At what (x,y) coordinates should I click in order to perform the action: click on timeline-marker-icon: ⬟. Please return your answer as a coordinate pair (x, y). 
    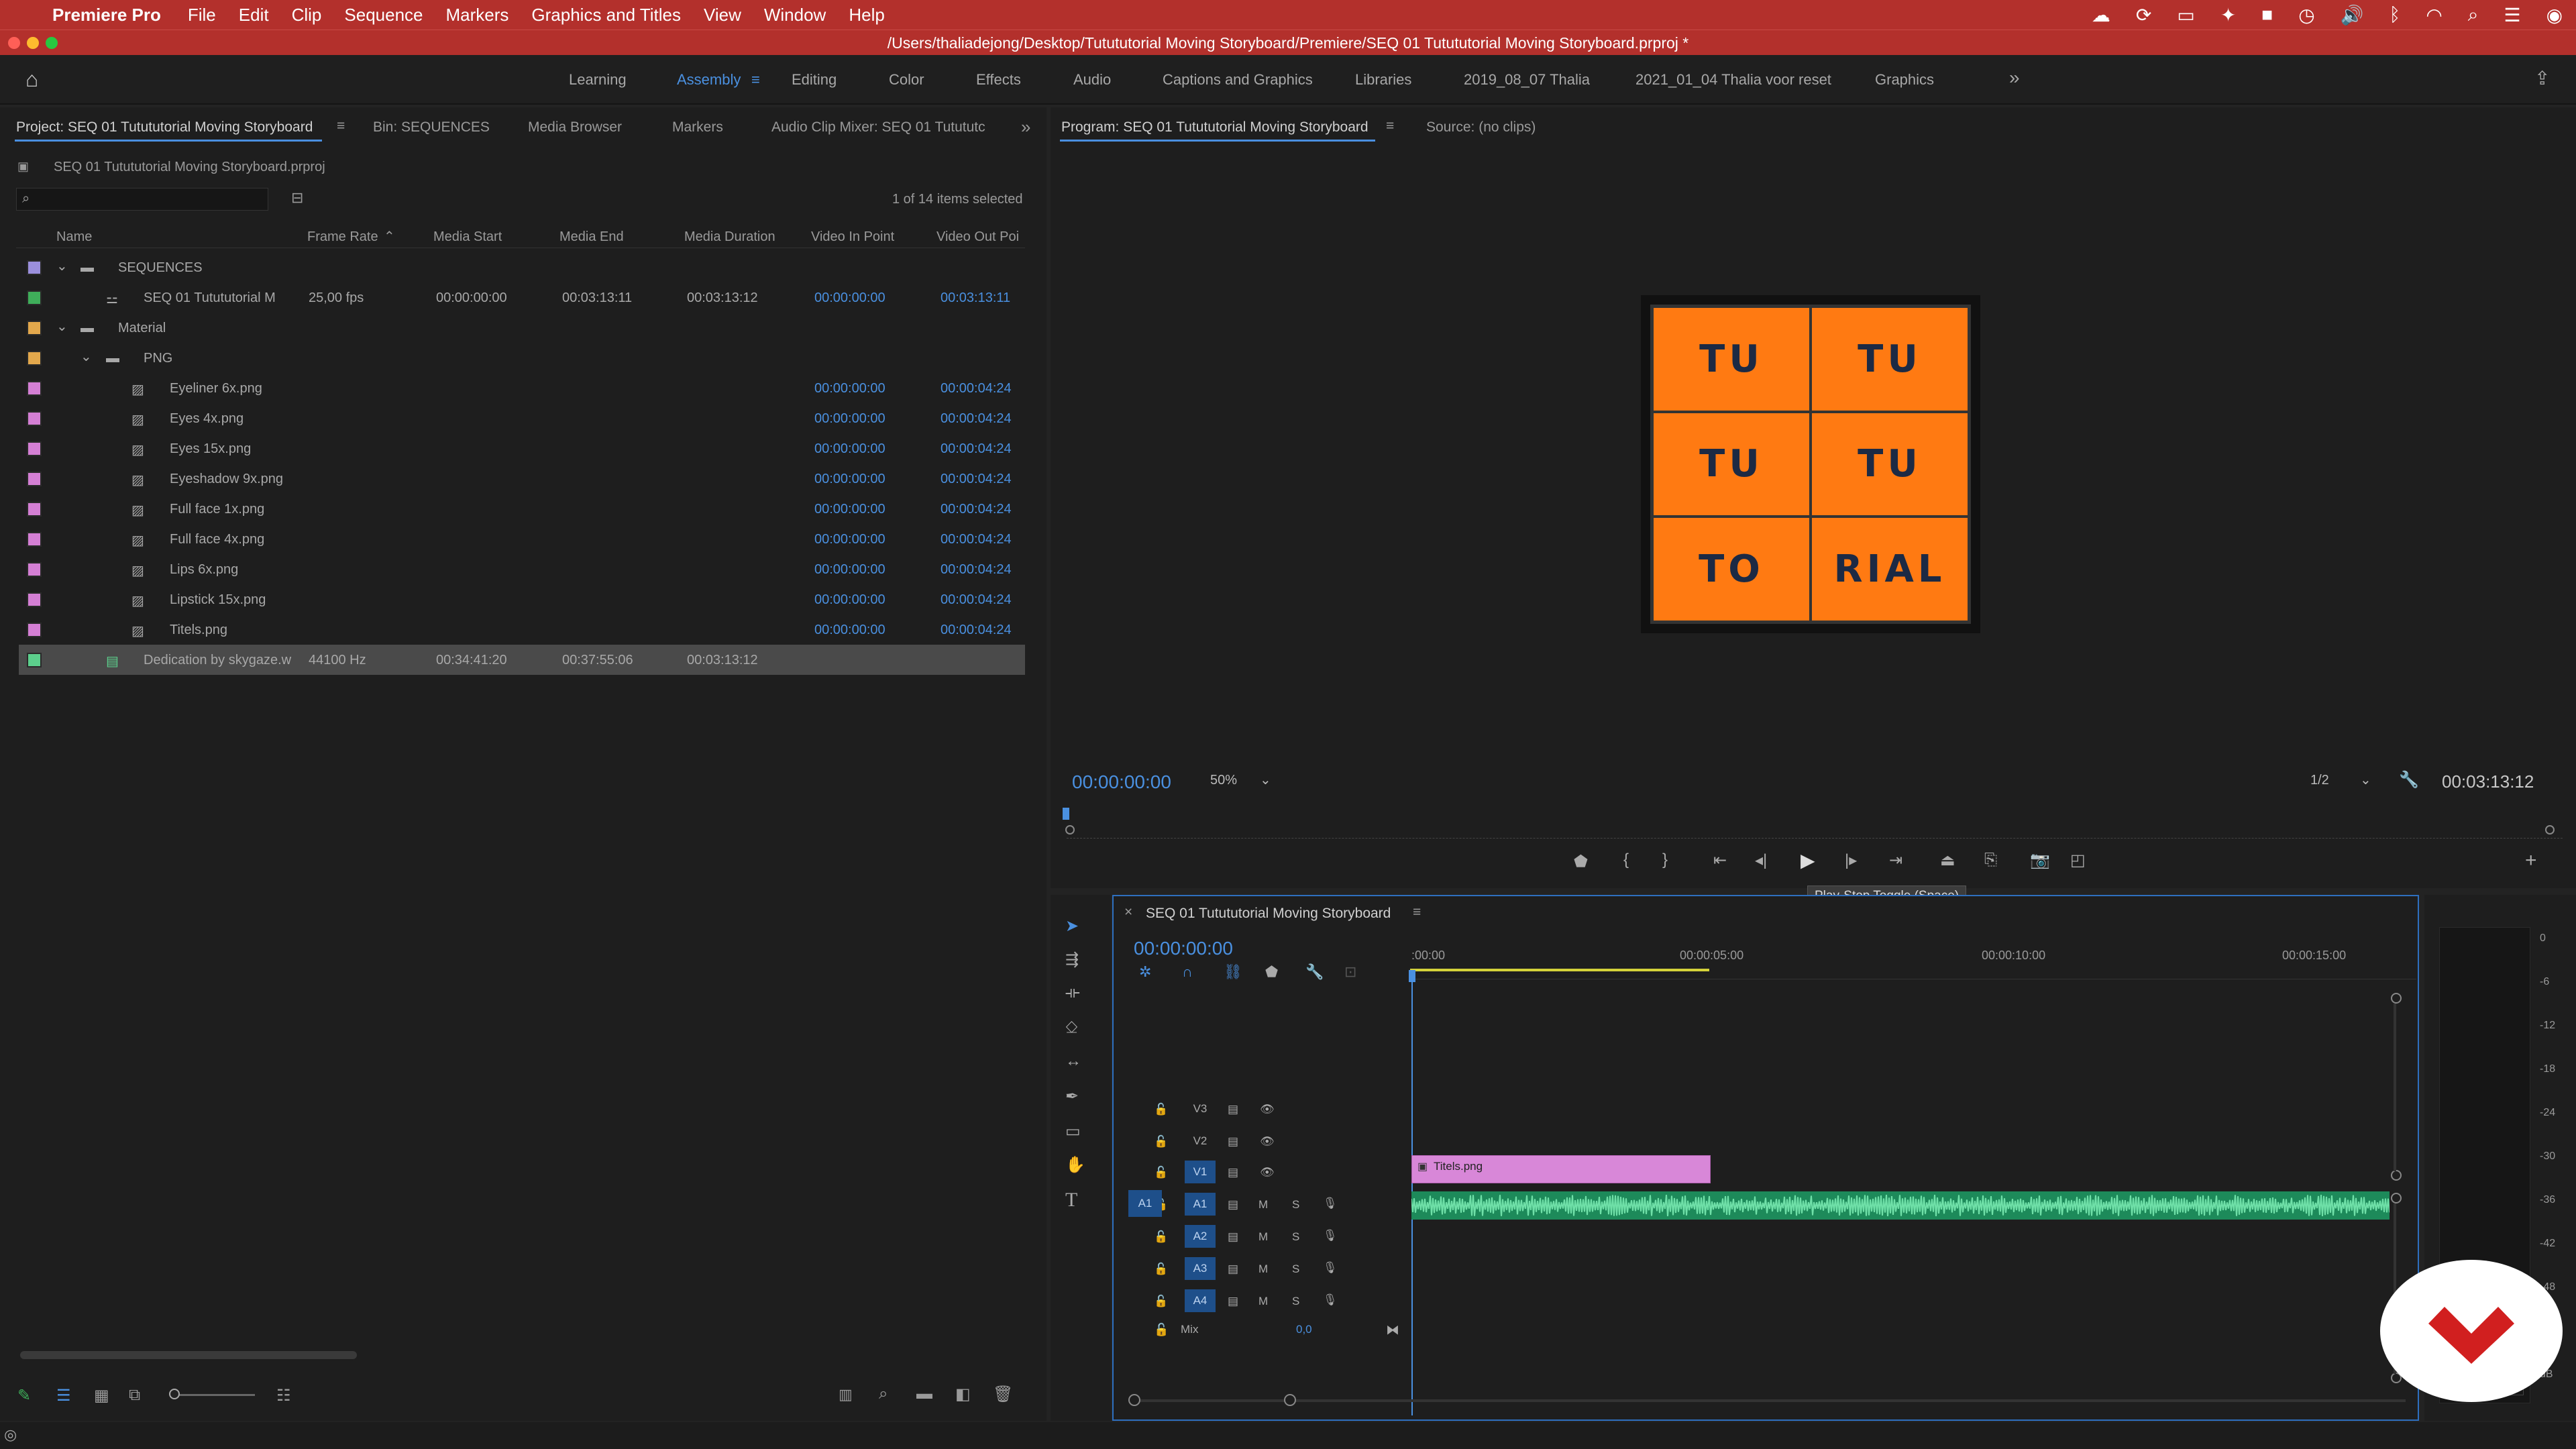
    Looking at the image, I should click on (1271, 972).